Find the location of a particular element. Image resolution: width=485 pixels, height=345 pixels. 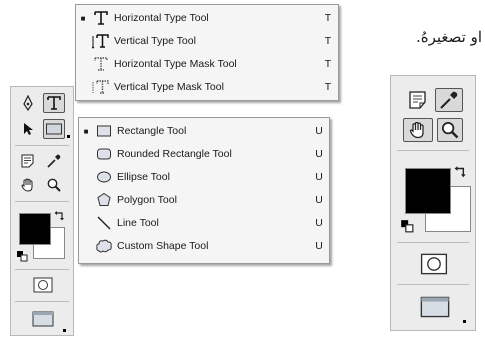

arabic-text-fragment: او تصغيرهُ. is located at coordinates (448, 37).